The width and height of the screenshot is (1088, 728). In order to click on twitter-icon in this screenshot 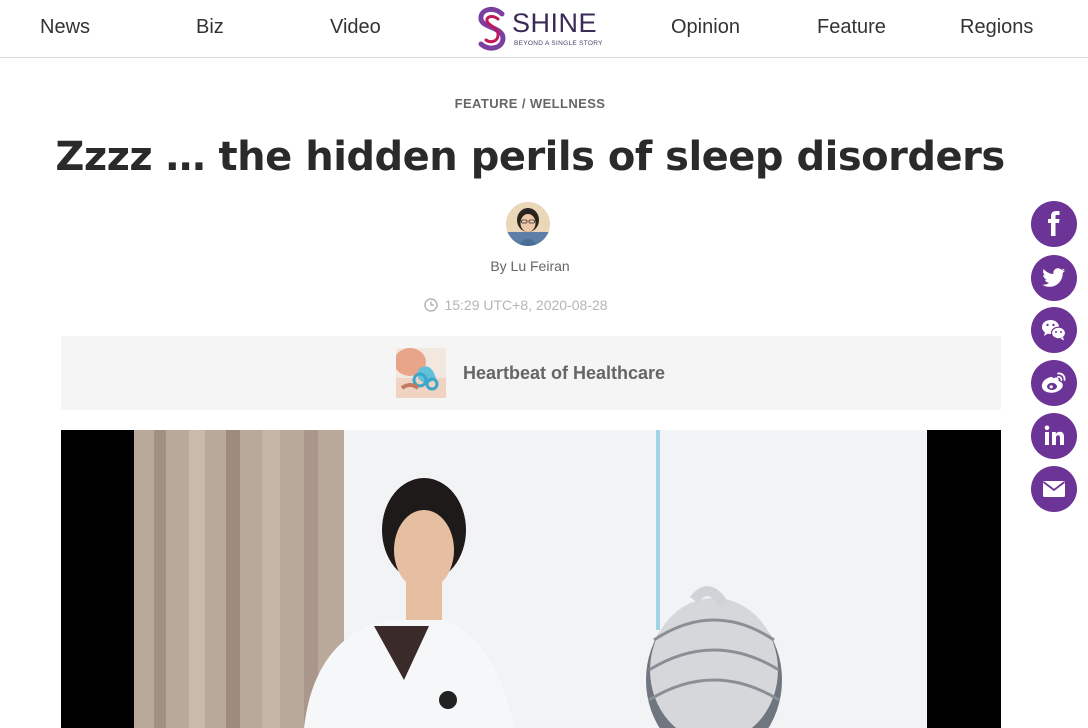, I will do `click(1053, 277)`.